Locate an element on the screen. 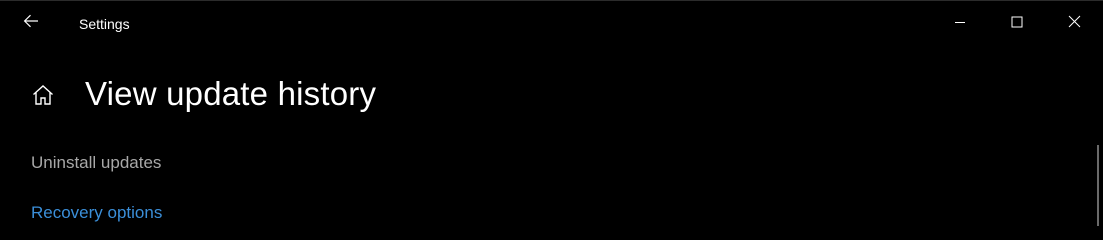 The width and height of the screenshot is (1103, 240). minimize-button is located at coordinates (960, 24).